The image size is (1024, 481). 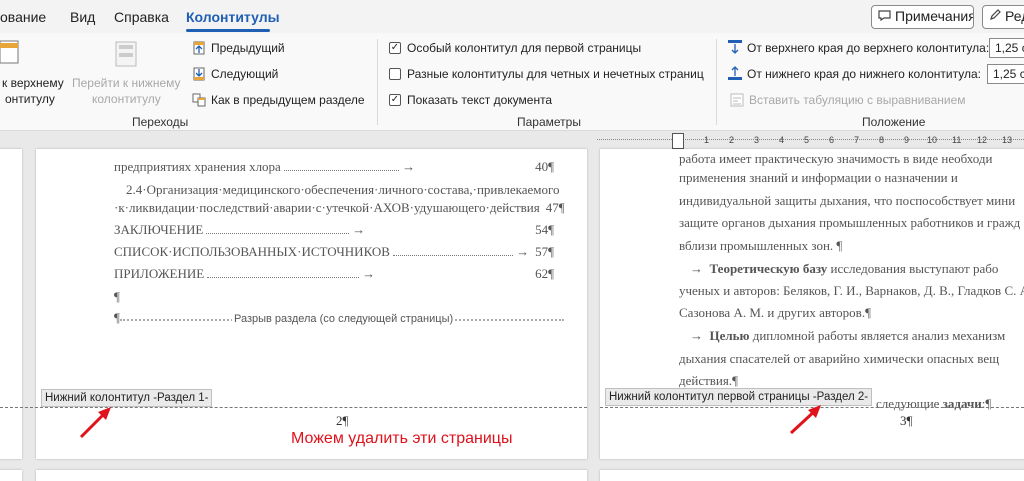 I want to click on toc-entry: ЗАКЛЮЧЕНИЕ → 54¶, so click(x=334, y=230).